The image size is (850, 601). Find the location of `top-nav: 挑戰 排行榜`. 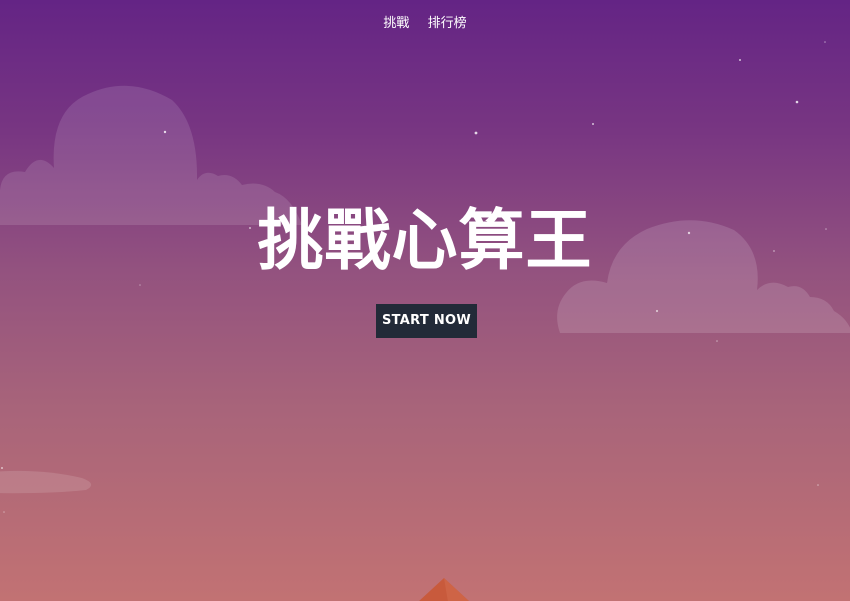

top-nav: 挑戰 排行榜 is located at coordinates (425, 21).